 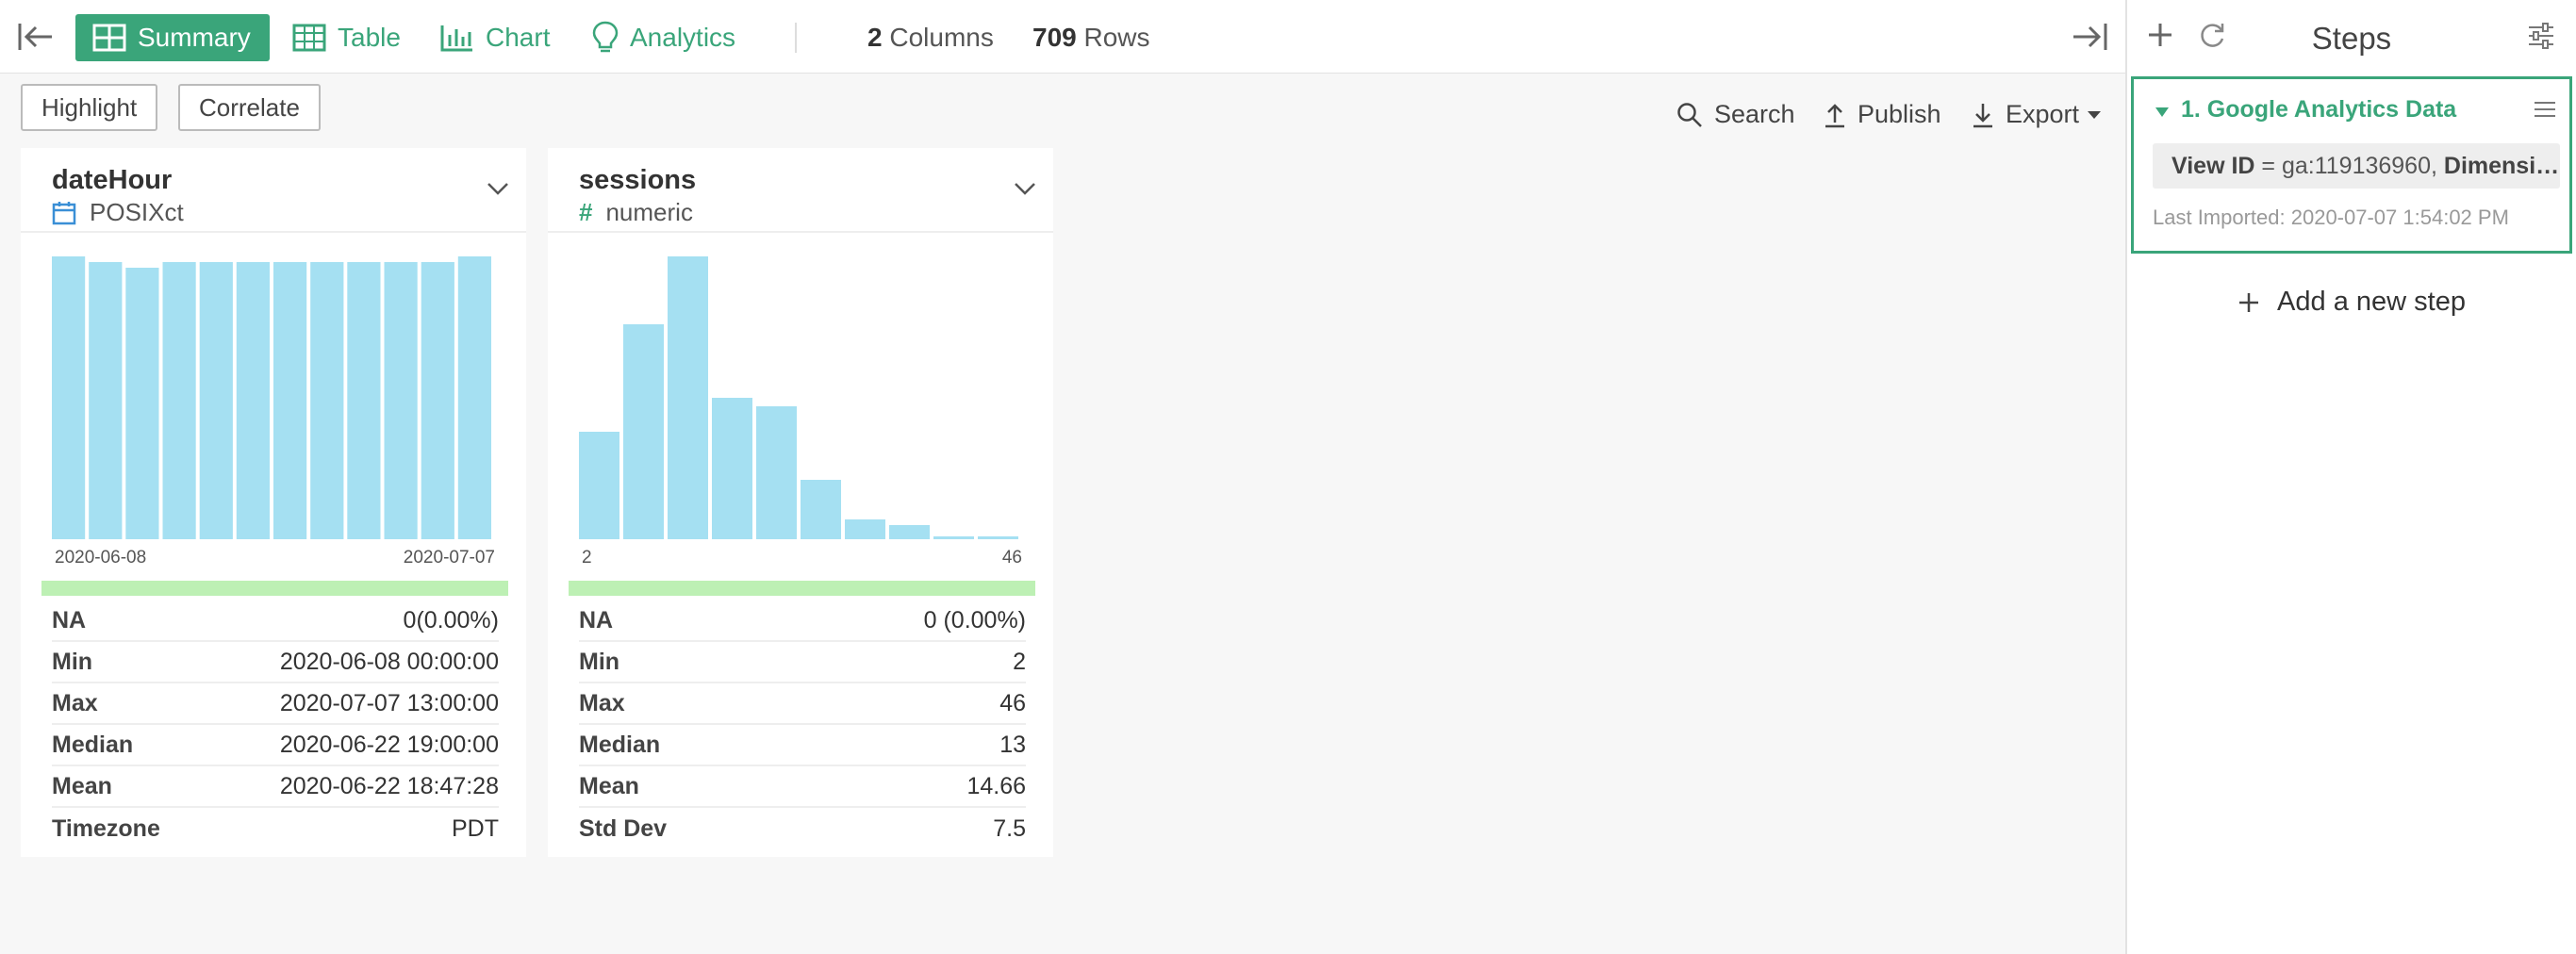 I want to click on steps-header: Steps, so click(x=2351, y=37).